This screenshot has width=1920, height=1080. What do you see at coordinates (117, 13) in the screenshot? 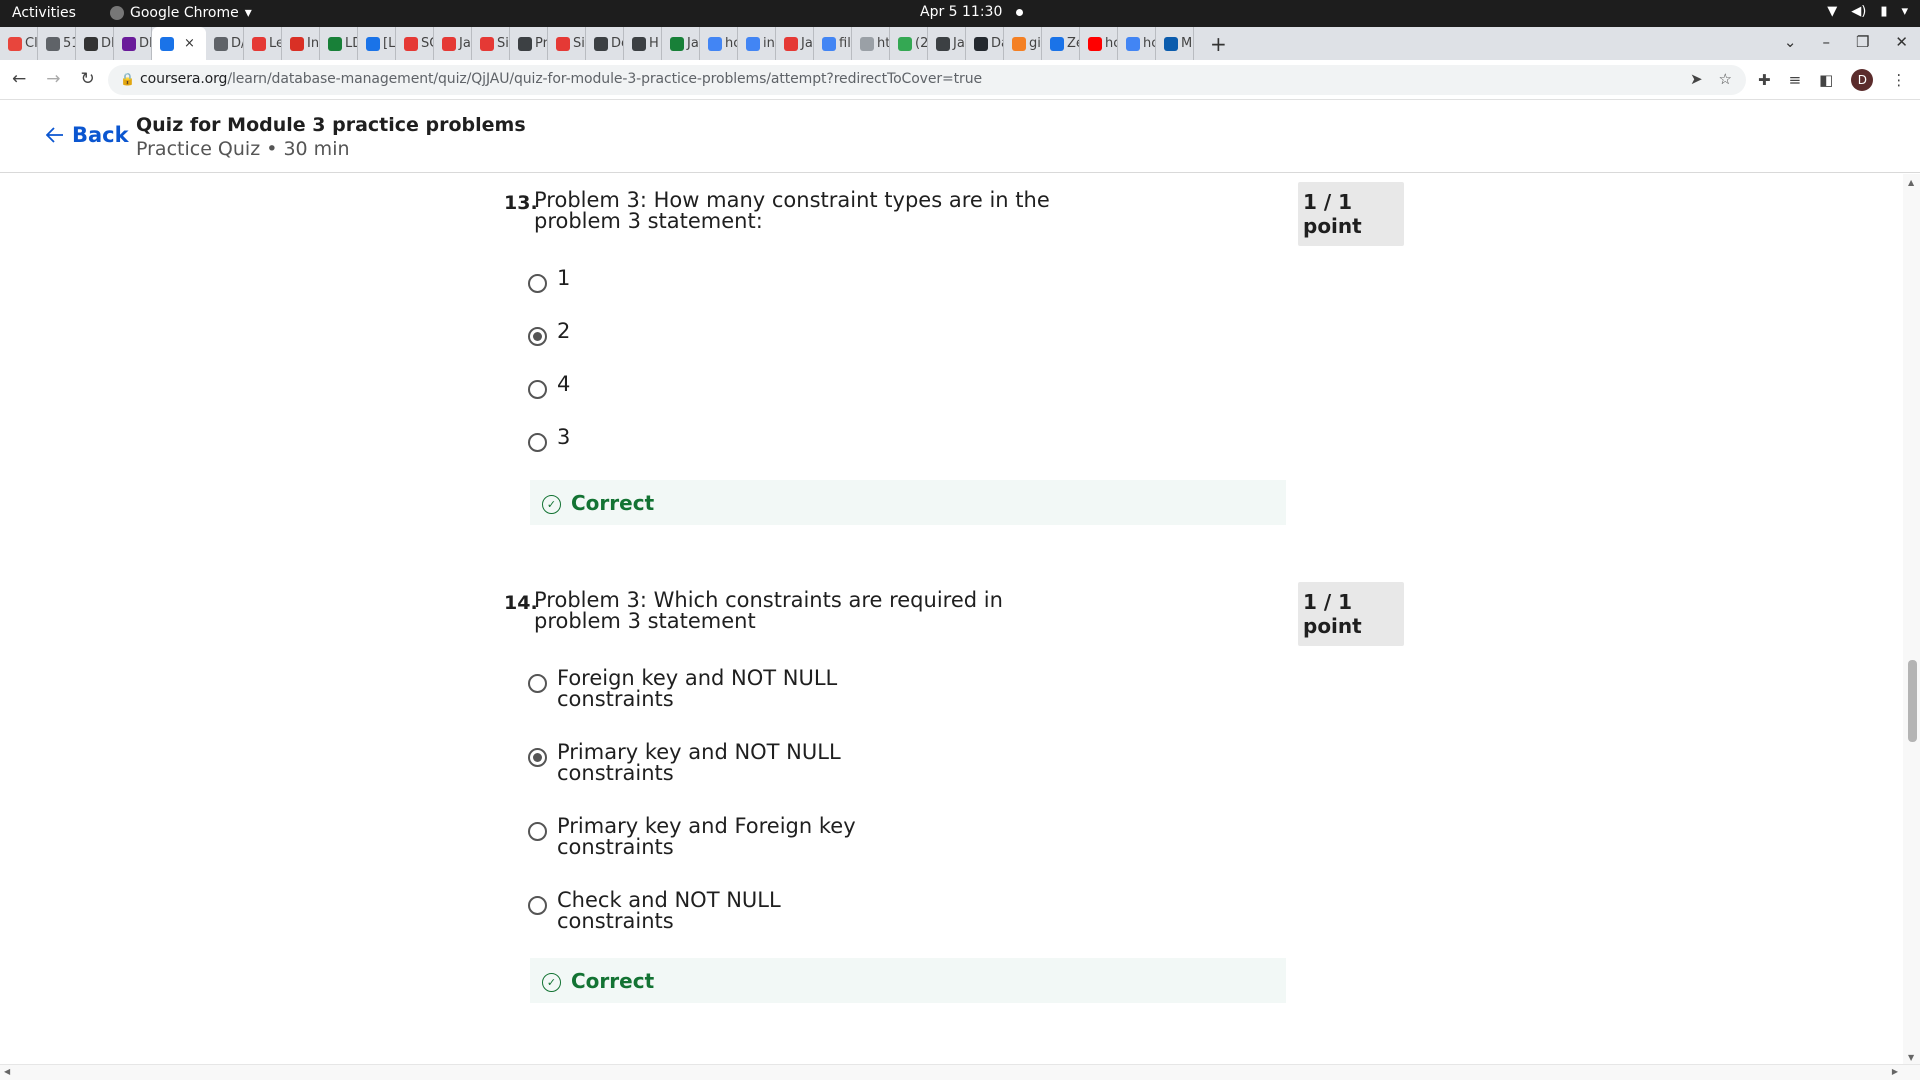
I see `chrome-icon` at bounding box center [117, 13].